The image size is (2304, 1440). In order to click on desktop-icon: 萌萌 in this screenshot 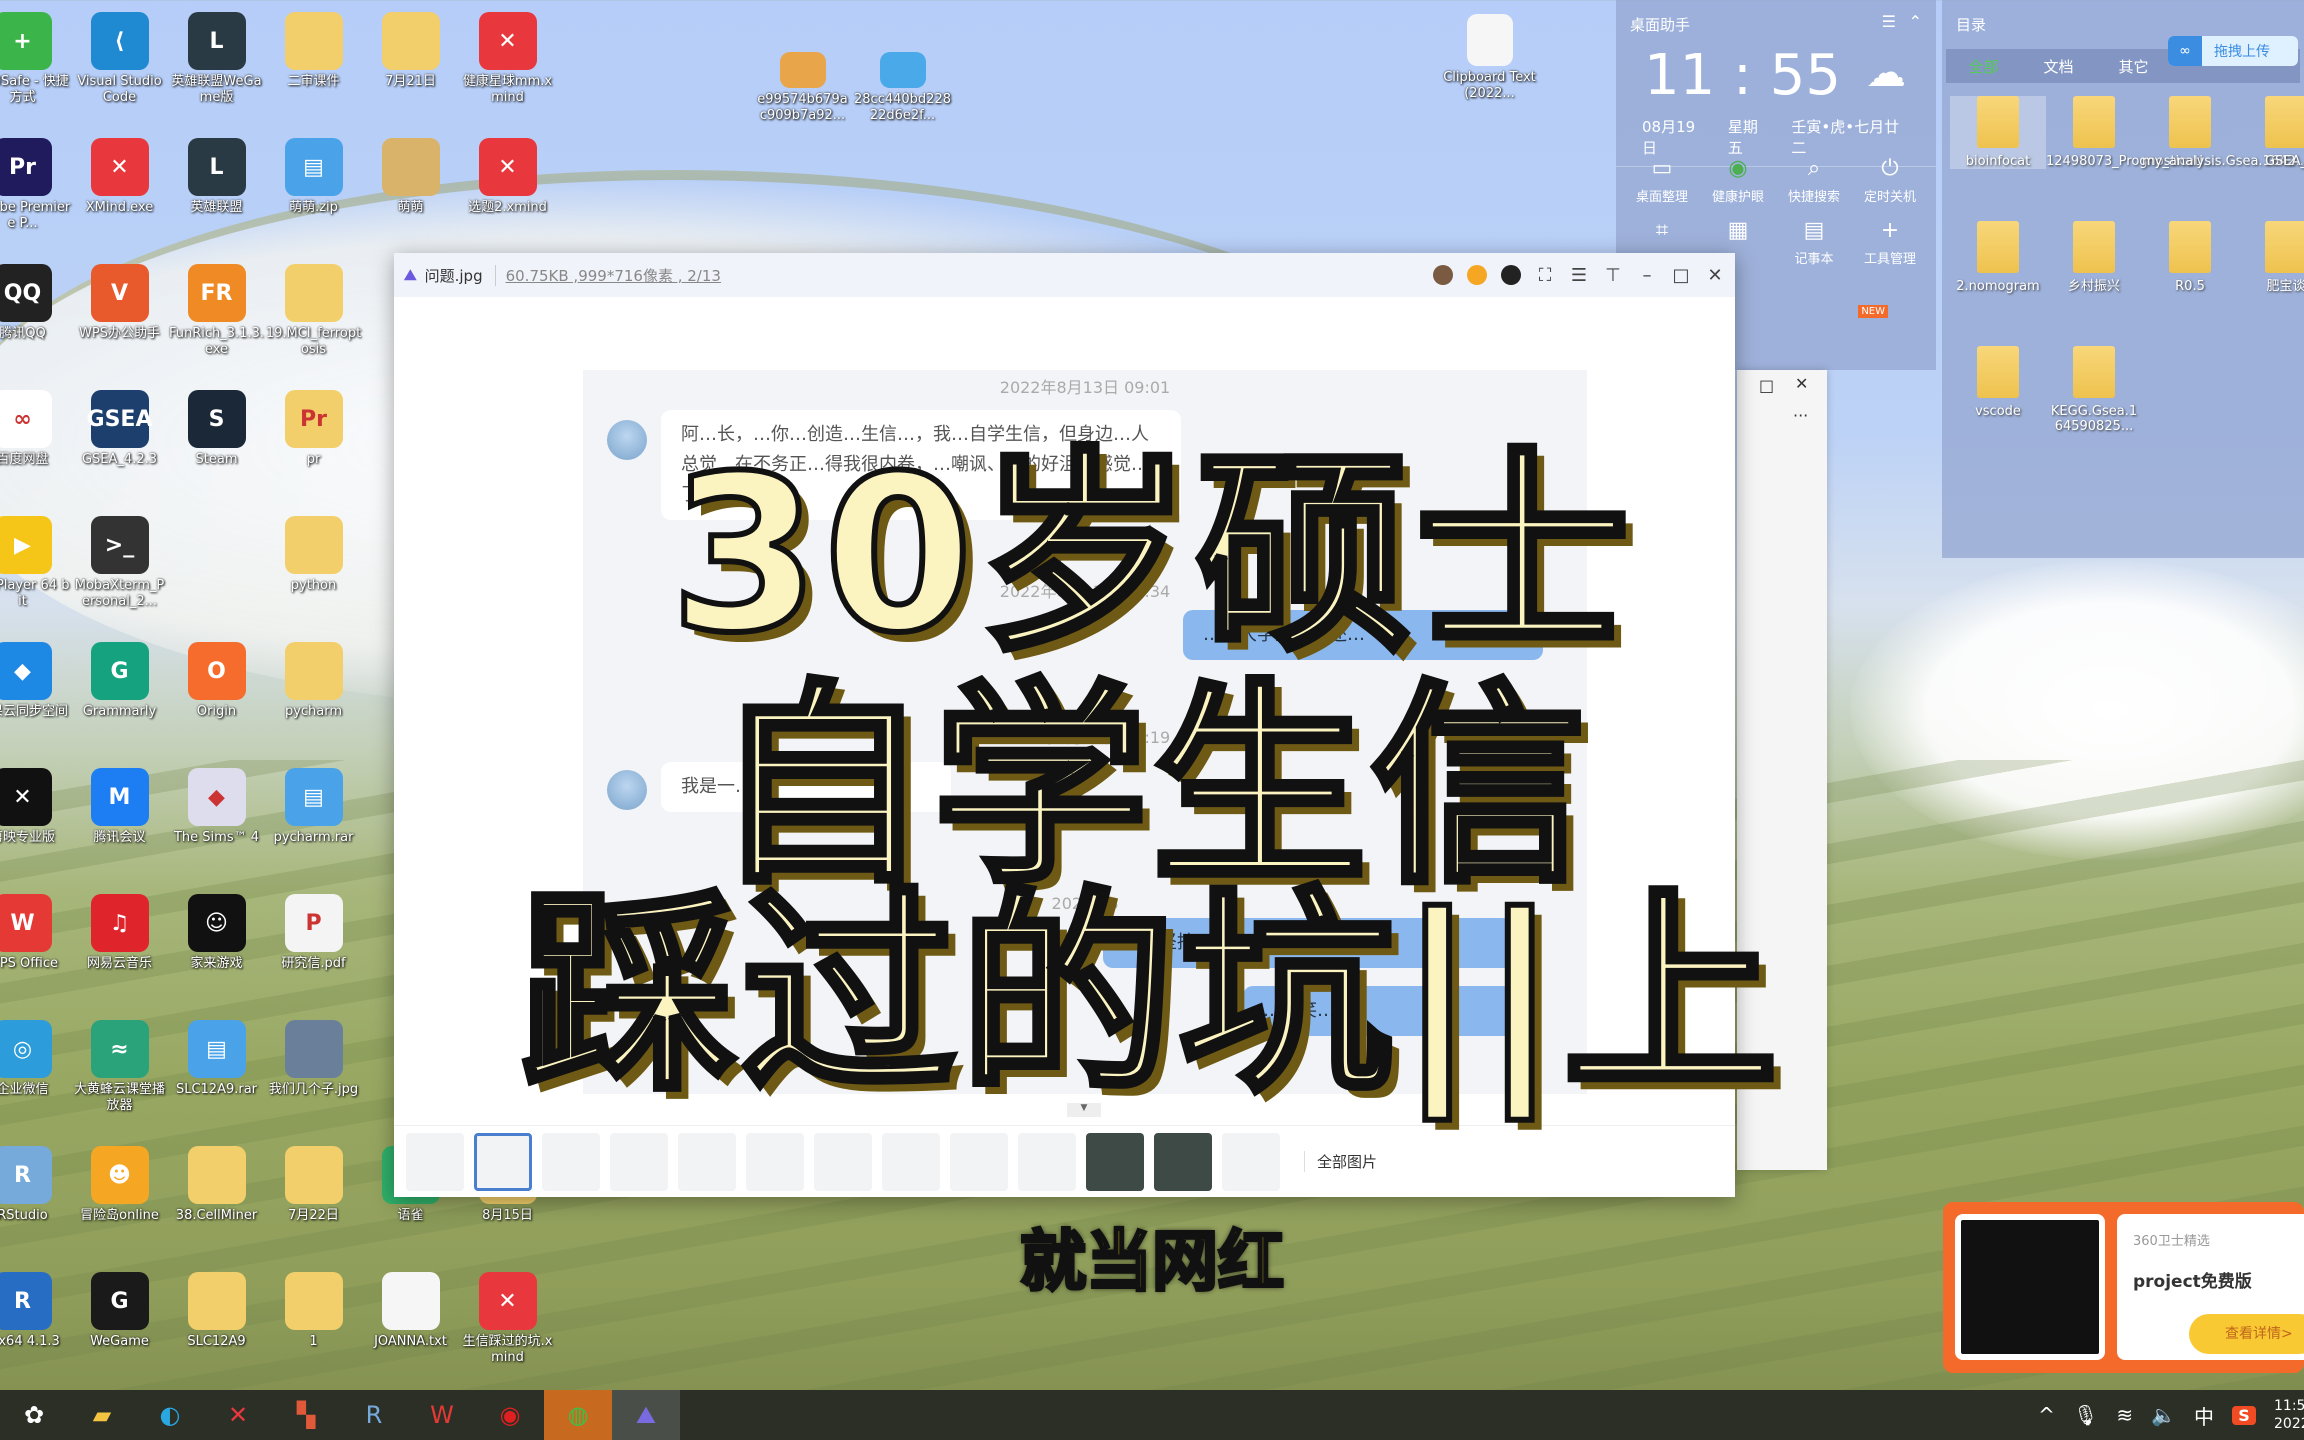, I will do `click(410, 177)`.